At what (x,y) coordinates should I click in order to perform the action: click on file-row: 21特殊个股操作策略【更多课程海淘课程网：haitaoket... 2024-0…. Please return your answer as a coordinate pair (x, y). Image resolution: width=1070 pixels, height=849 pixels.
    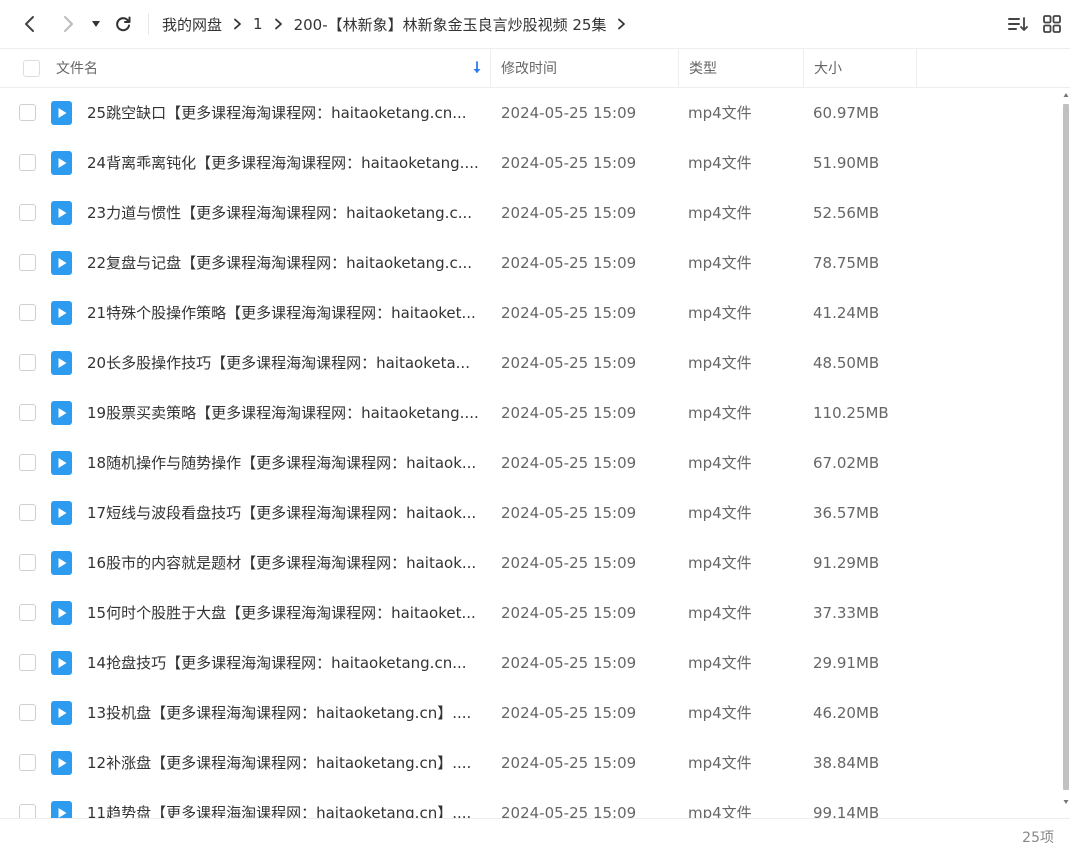
    Looking at the image, I should click on (531, 313).